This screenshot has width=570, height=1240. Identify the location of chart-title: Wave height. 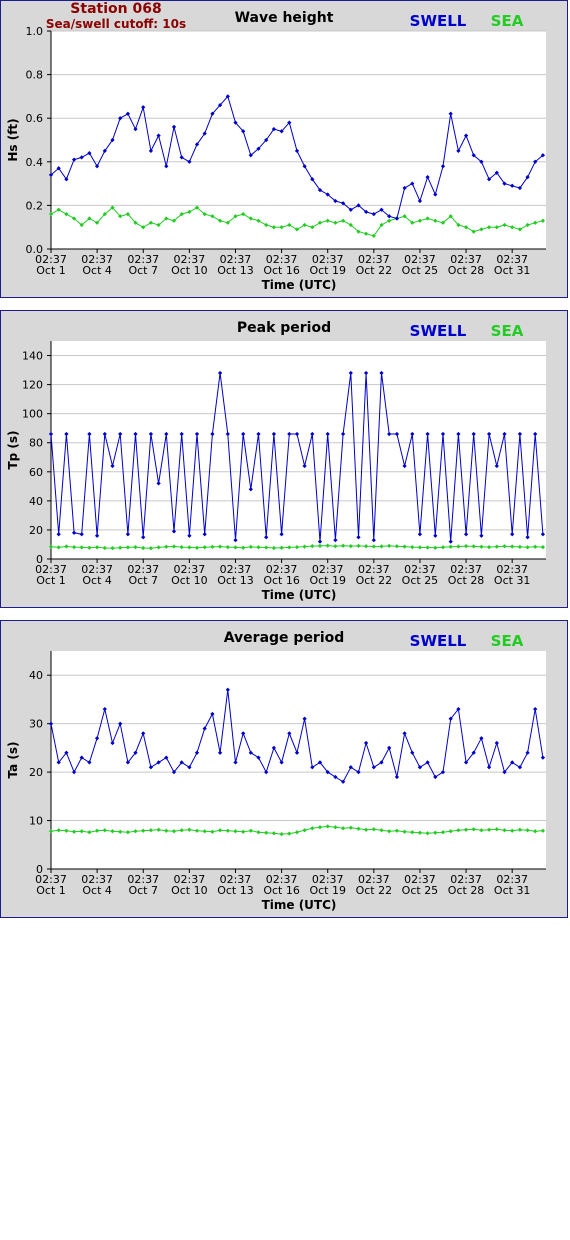
(284, 18).